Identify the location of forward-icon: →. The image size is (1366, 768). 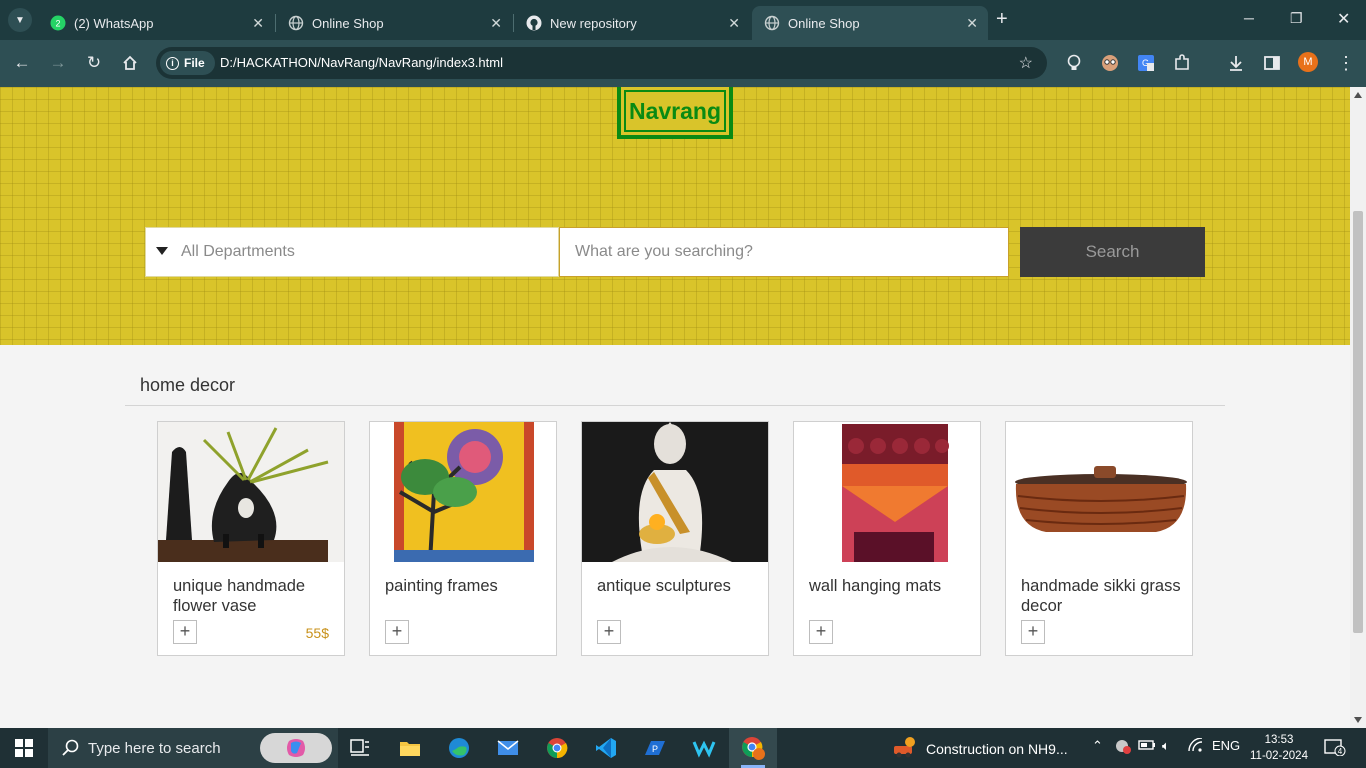
(58, 63).